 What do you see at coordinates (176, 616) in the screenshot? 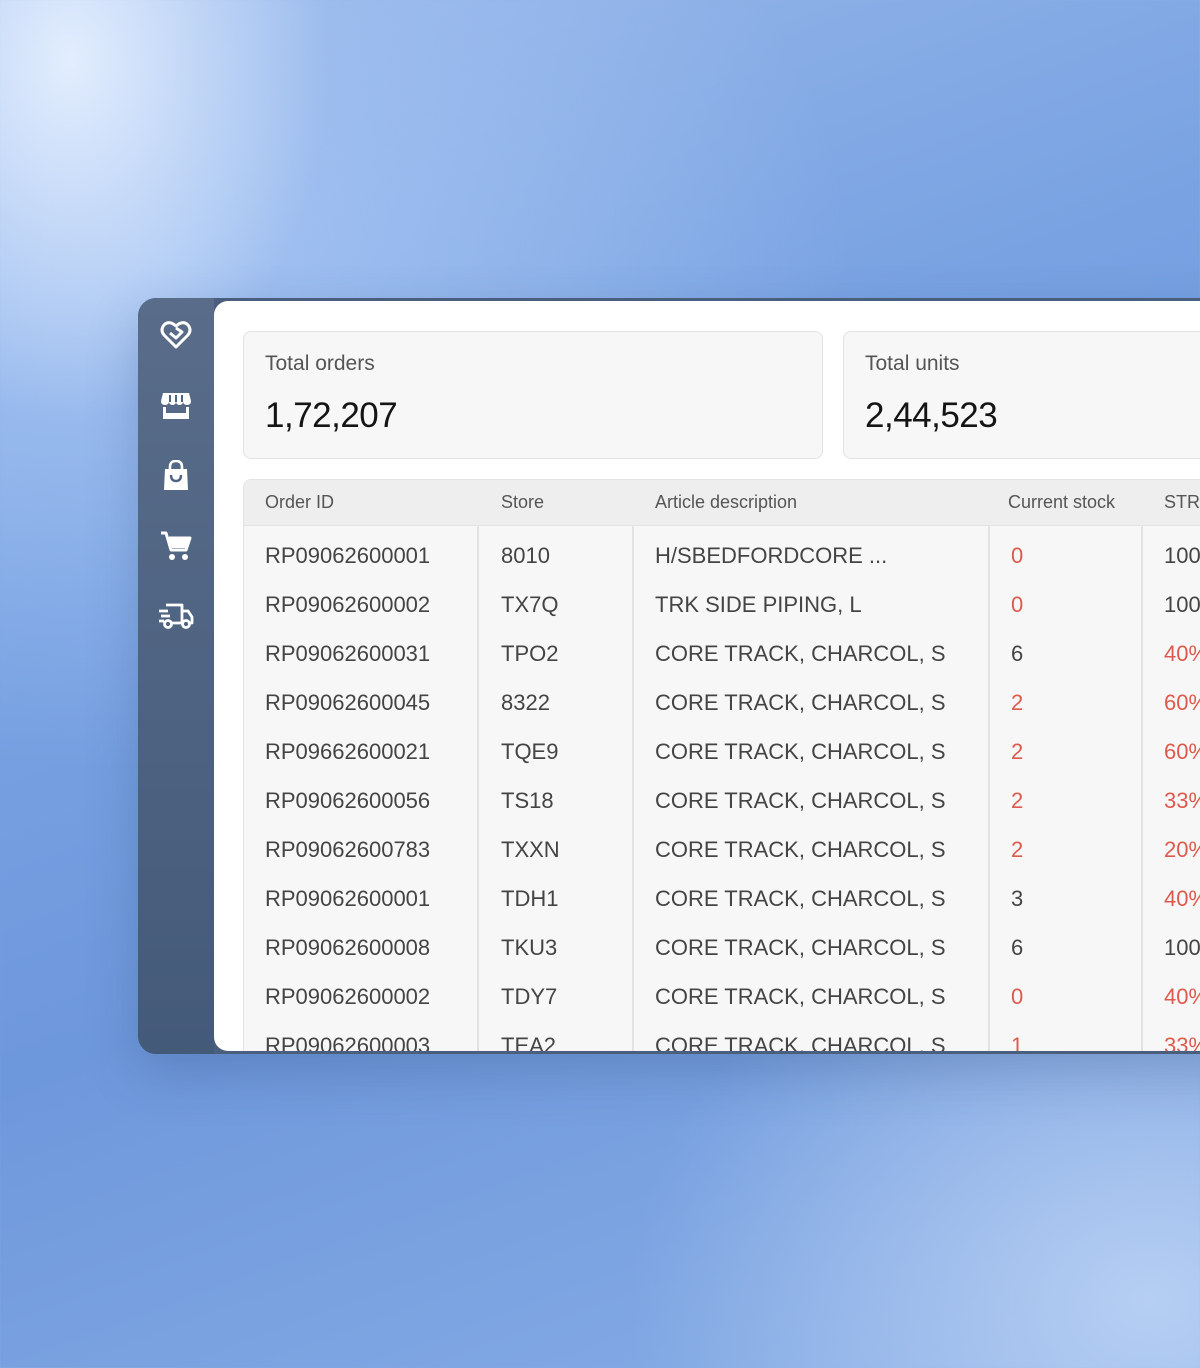
I see `delivery-truck-icon` at bounding box center [176, 616].